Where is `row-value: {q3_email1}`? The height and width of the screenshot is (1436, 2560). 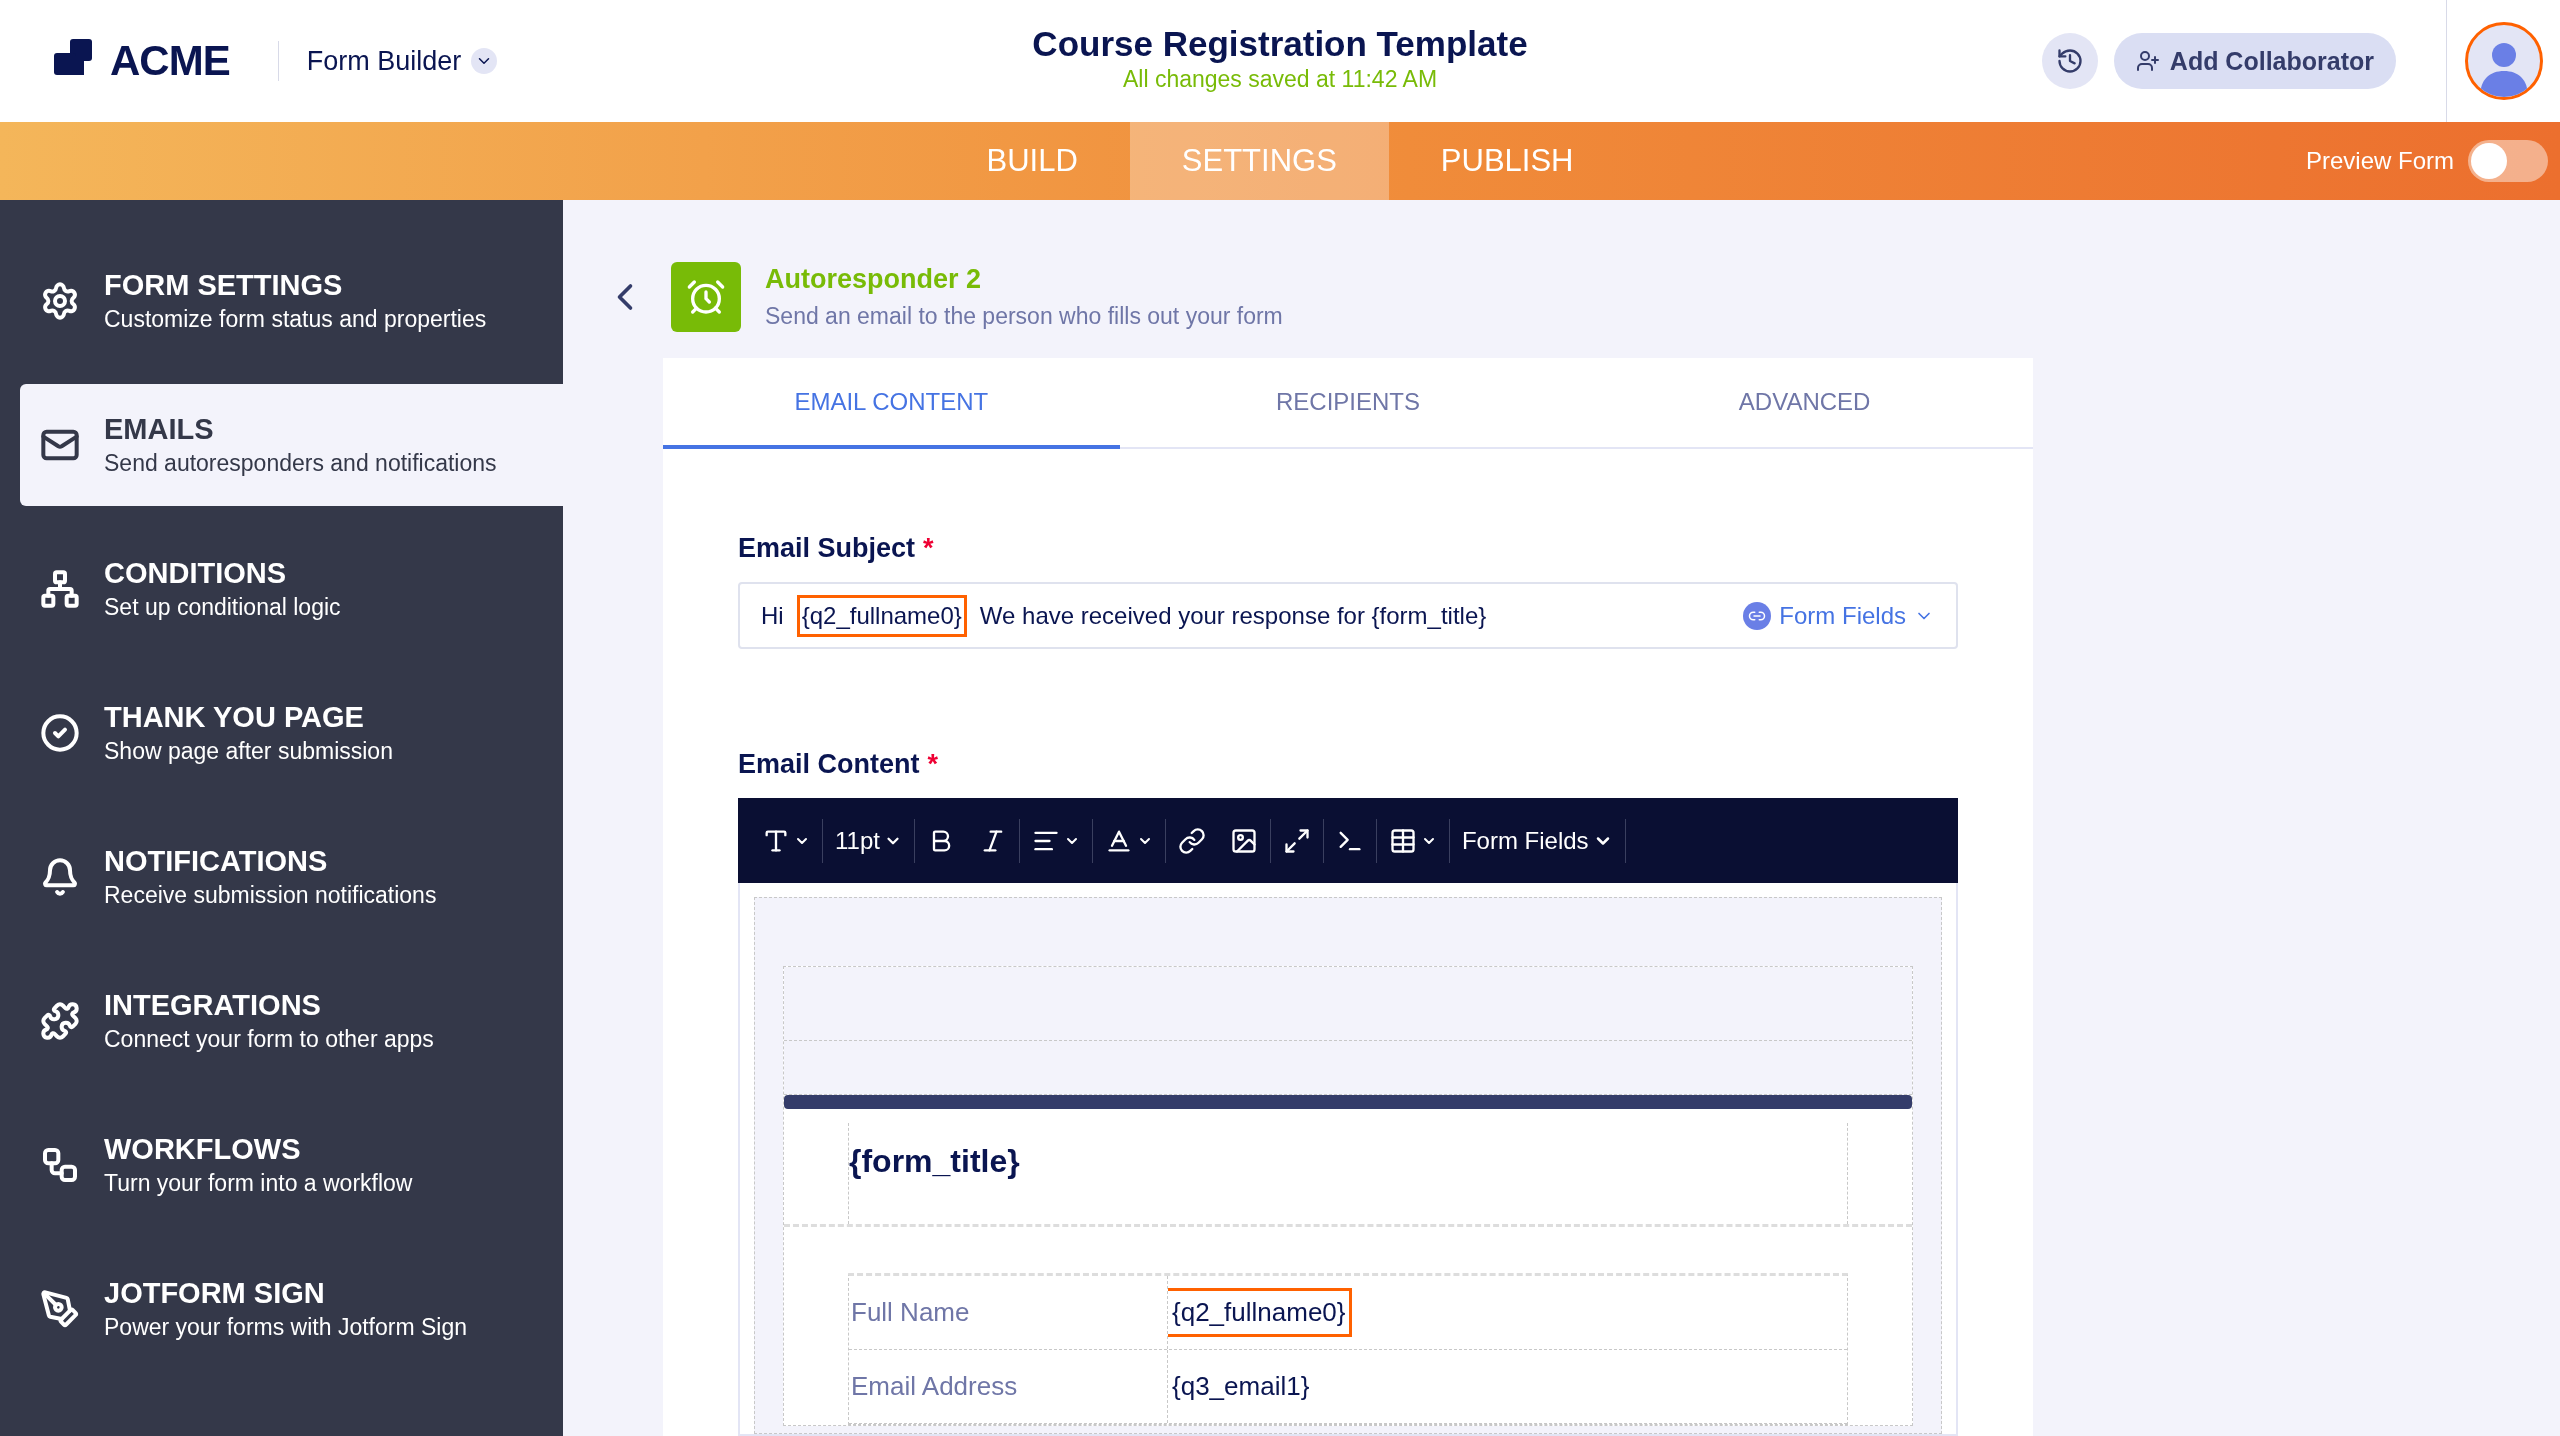 row-value: {q3_email1} is located at coordinates (1241, 1386).